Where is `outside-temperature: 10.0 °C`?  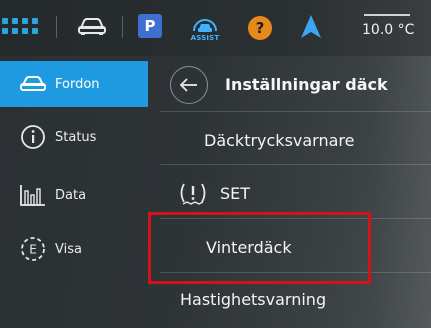
outside-temperature: 10.0 °C is located at coordinates (388, 30).